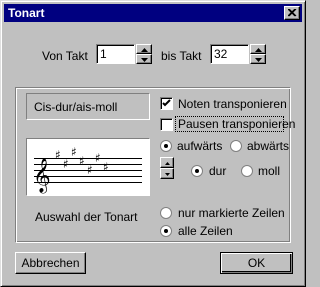 The image size is (320, 287). I want to click on direction-down-radio, so click(236, 146).